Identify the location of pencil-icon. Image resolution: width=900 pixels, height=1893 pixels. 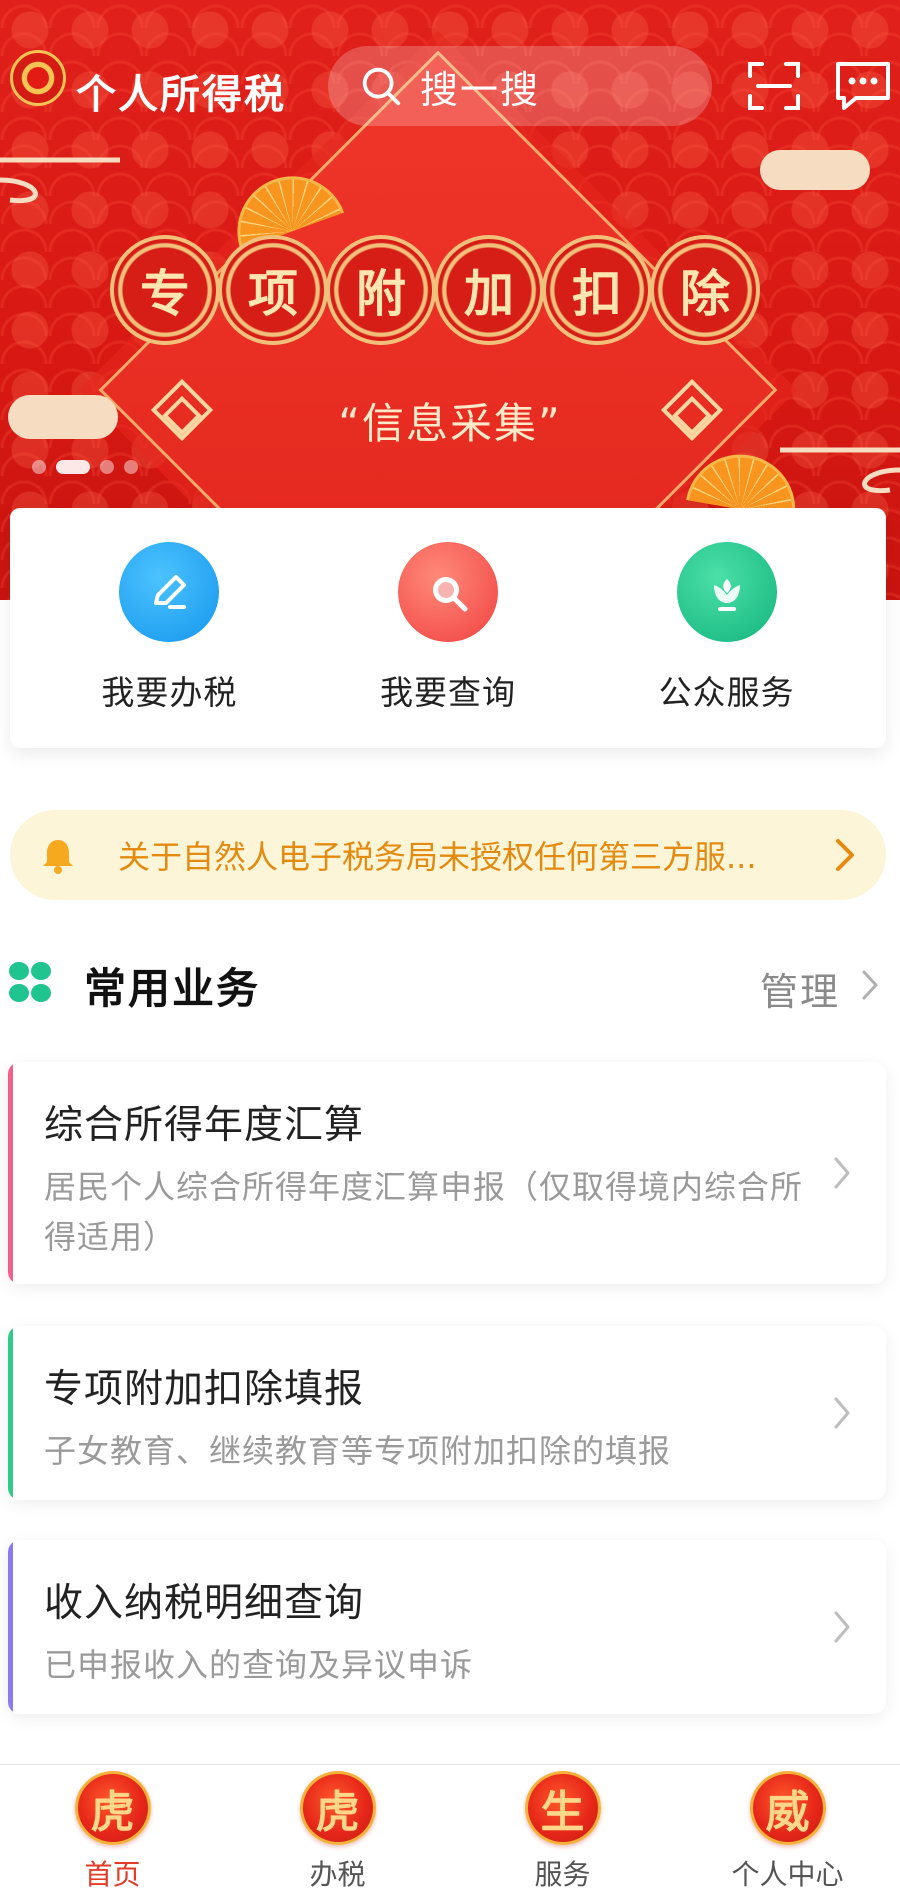
(169, 592).